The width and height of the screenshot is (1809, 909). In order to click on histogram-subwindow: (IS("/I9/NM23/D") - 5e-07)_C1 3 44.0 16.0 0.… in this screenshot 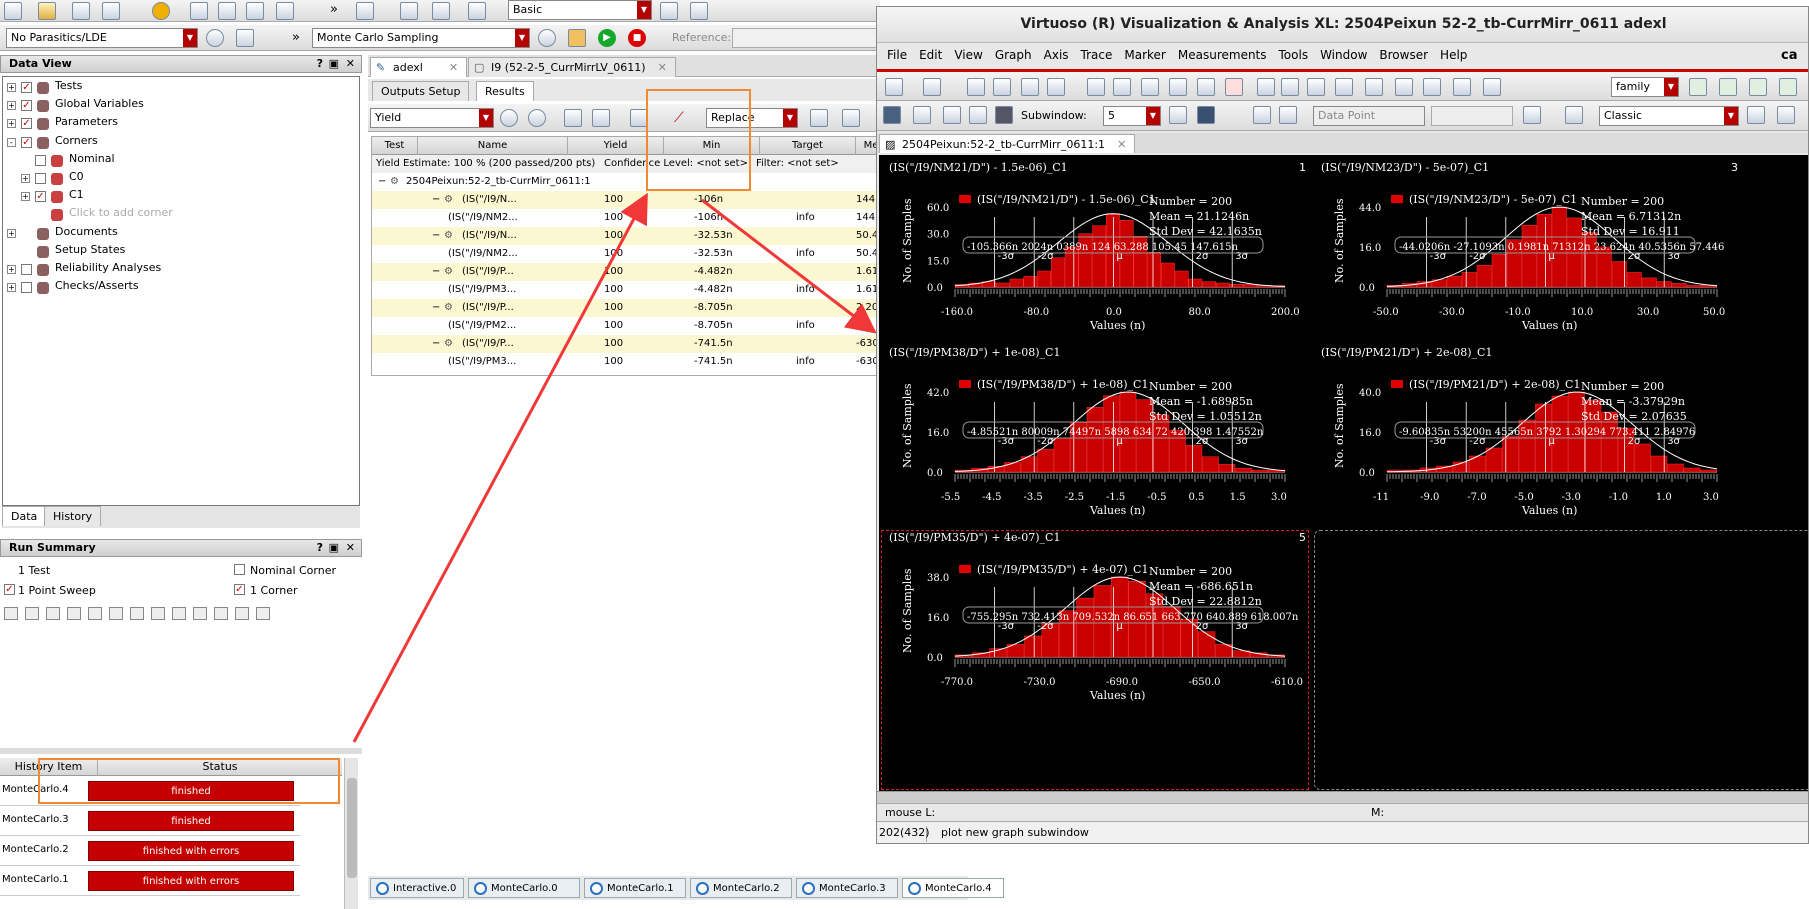, I will do `click(1529, 246)`.